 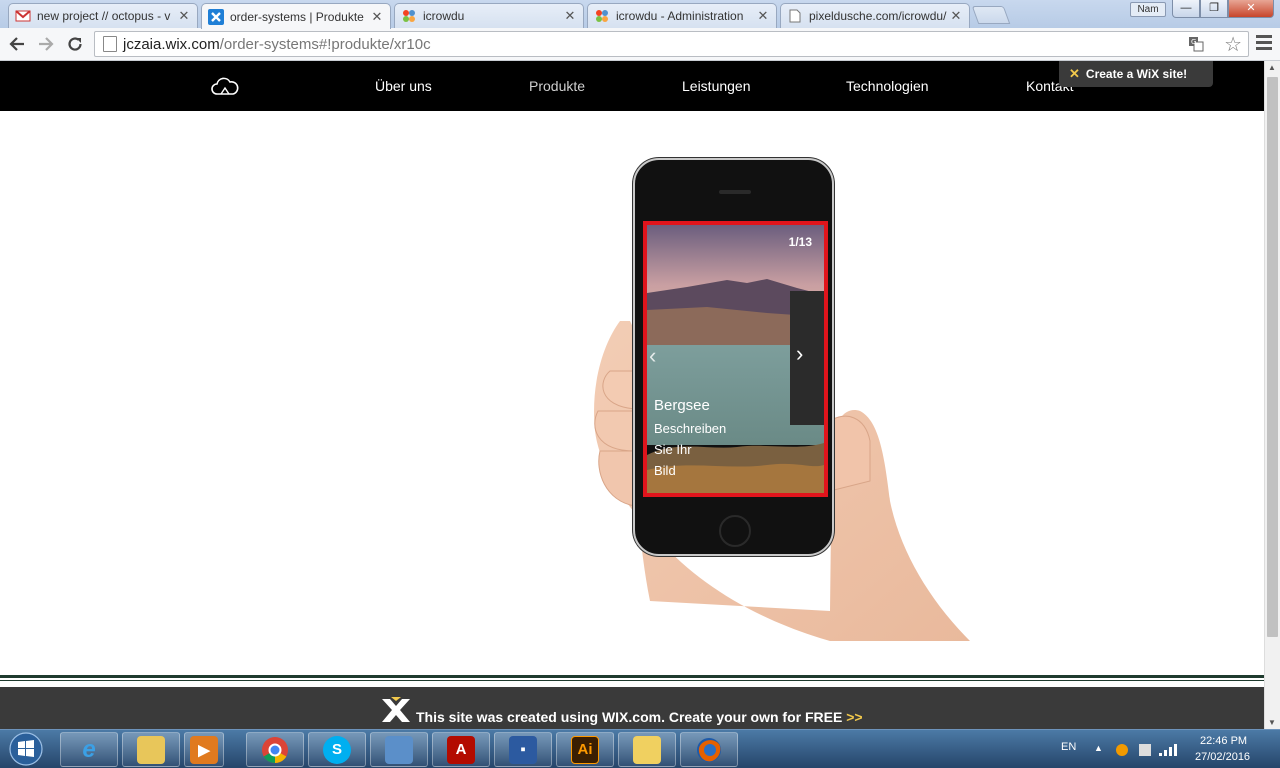 I want to click on acrobat-icon: A, so click(x=461, y=749).